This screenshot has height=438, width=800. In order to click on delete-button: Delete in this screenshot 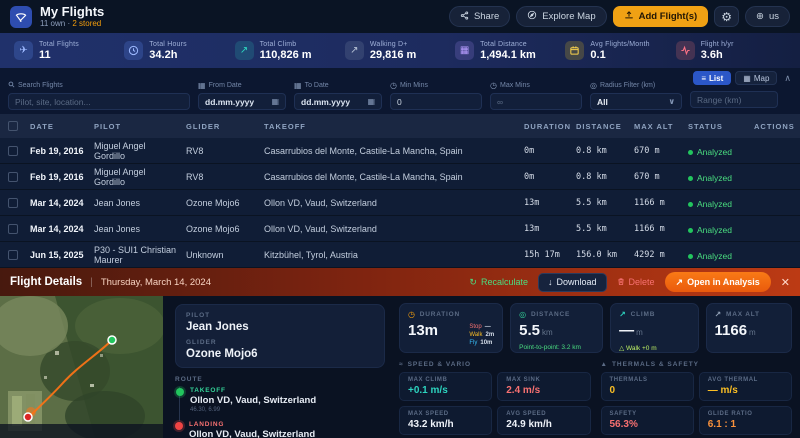, I will do `click(636, 282)`.